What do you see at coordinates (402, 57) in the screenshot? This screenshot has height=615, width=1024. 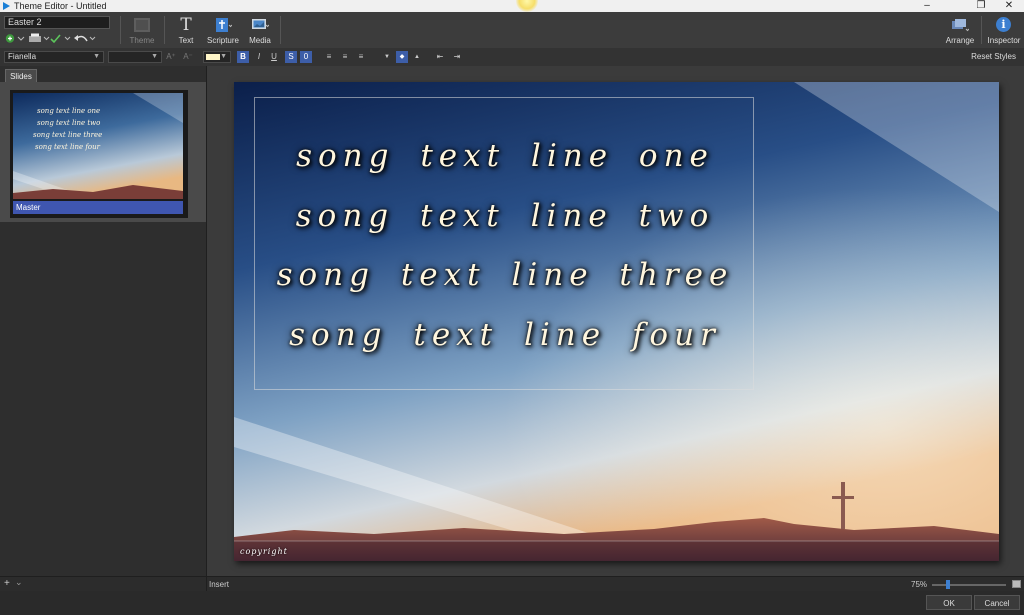 I see `valign-middle-icon: ◆` at bounding box center [402, 57].